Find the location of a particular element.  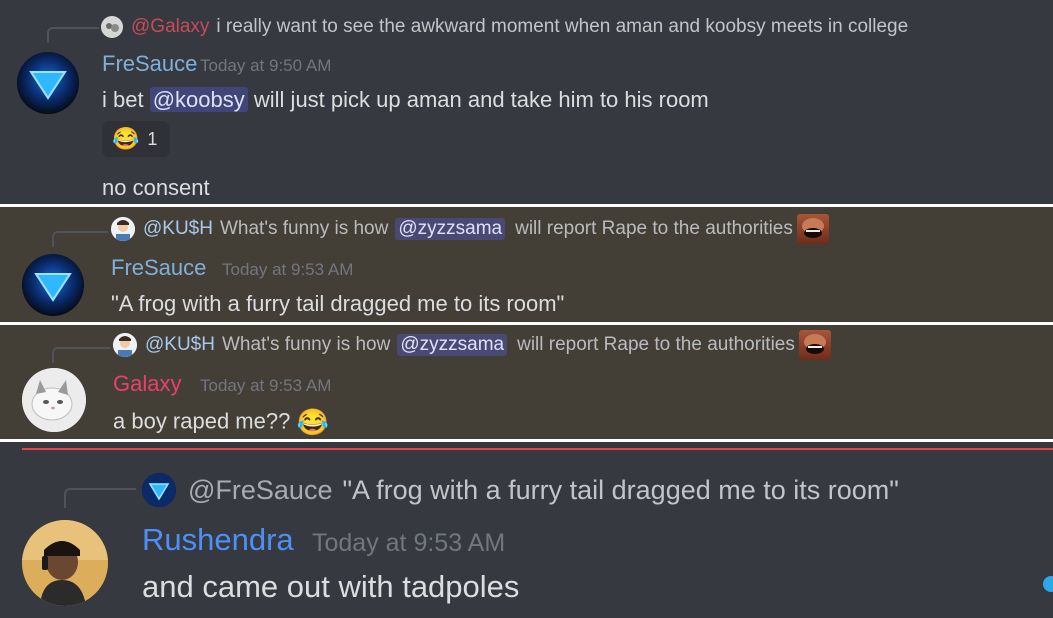

reaction-count: 1 is located at coordinates (152, 138).